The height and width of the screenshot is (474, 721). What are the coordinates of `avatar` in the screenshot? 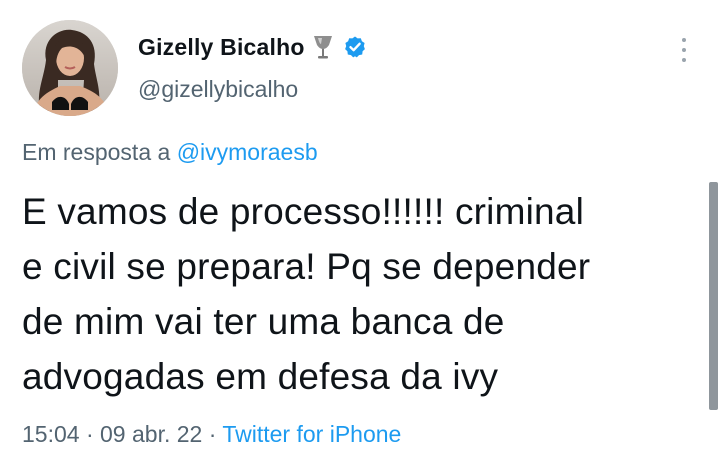 It's located at (70, 68).